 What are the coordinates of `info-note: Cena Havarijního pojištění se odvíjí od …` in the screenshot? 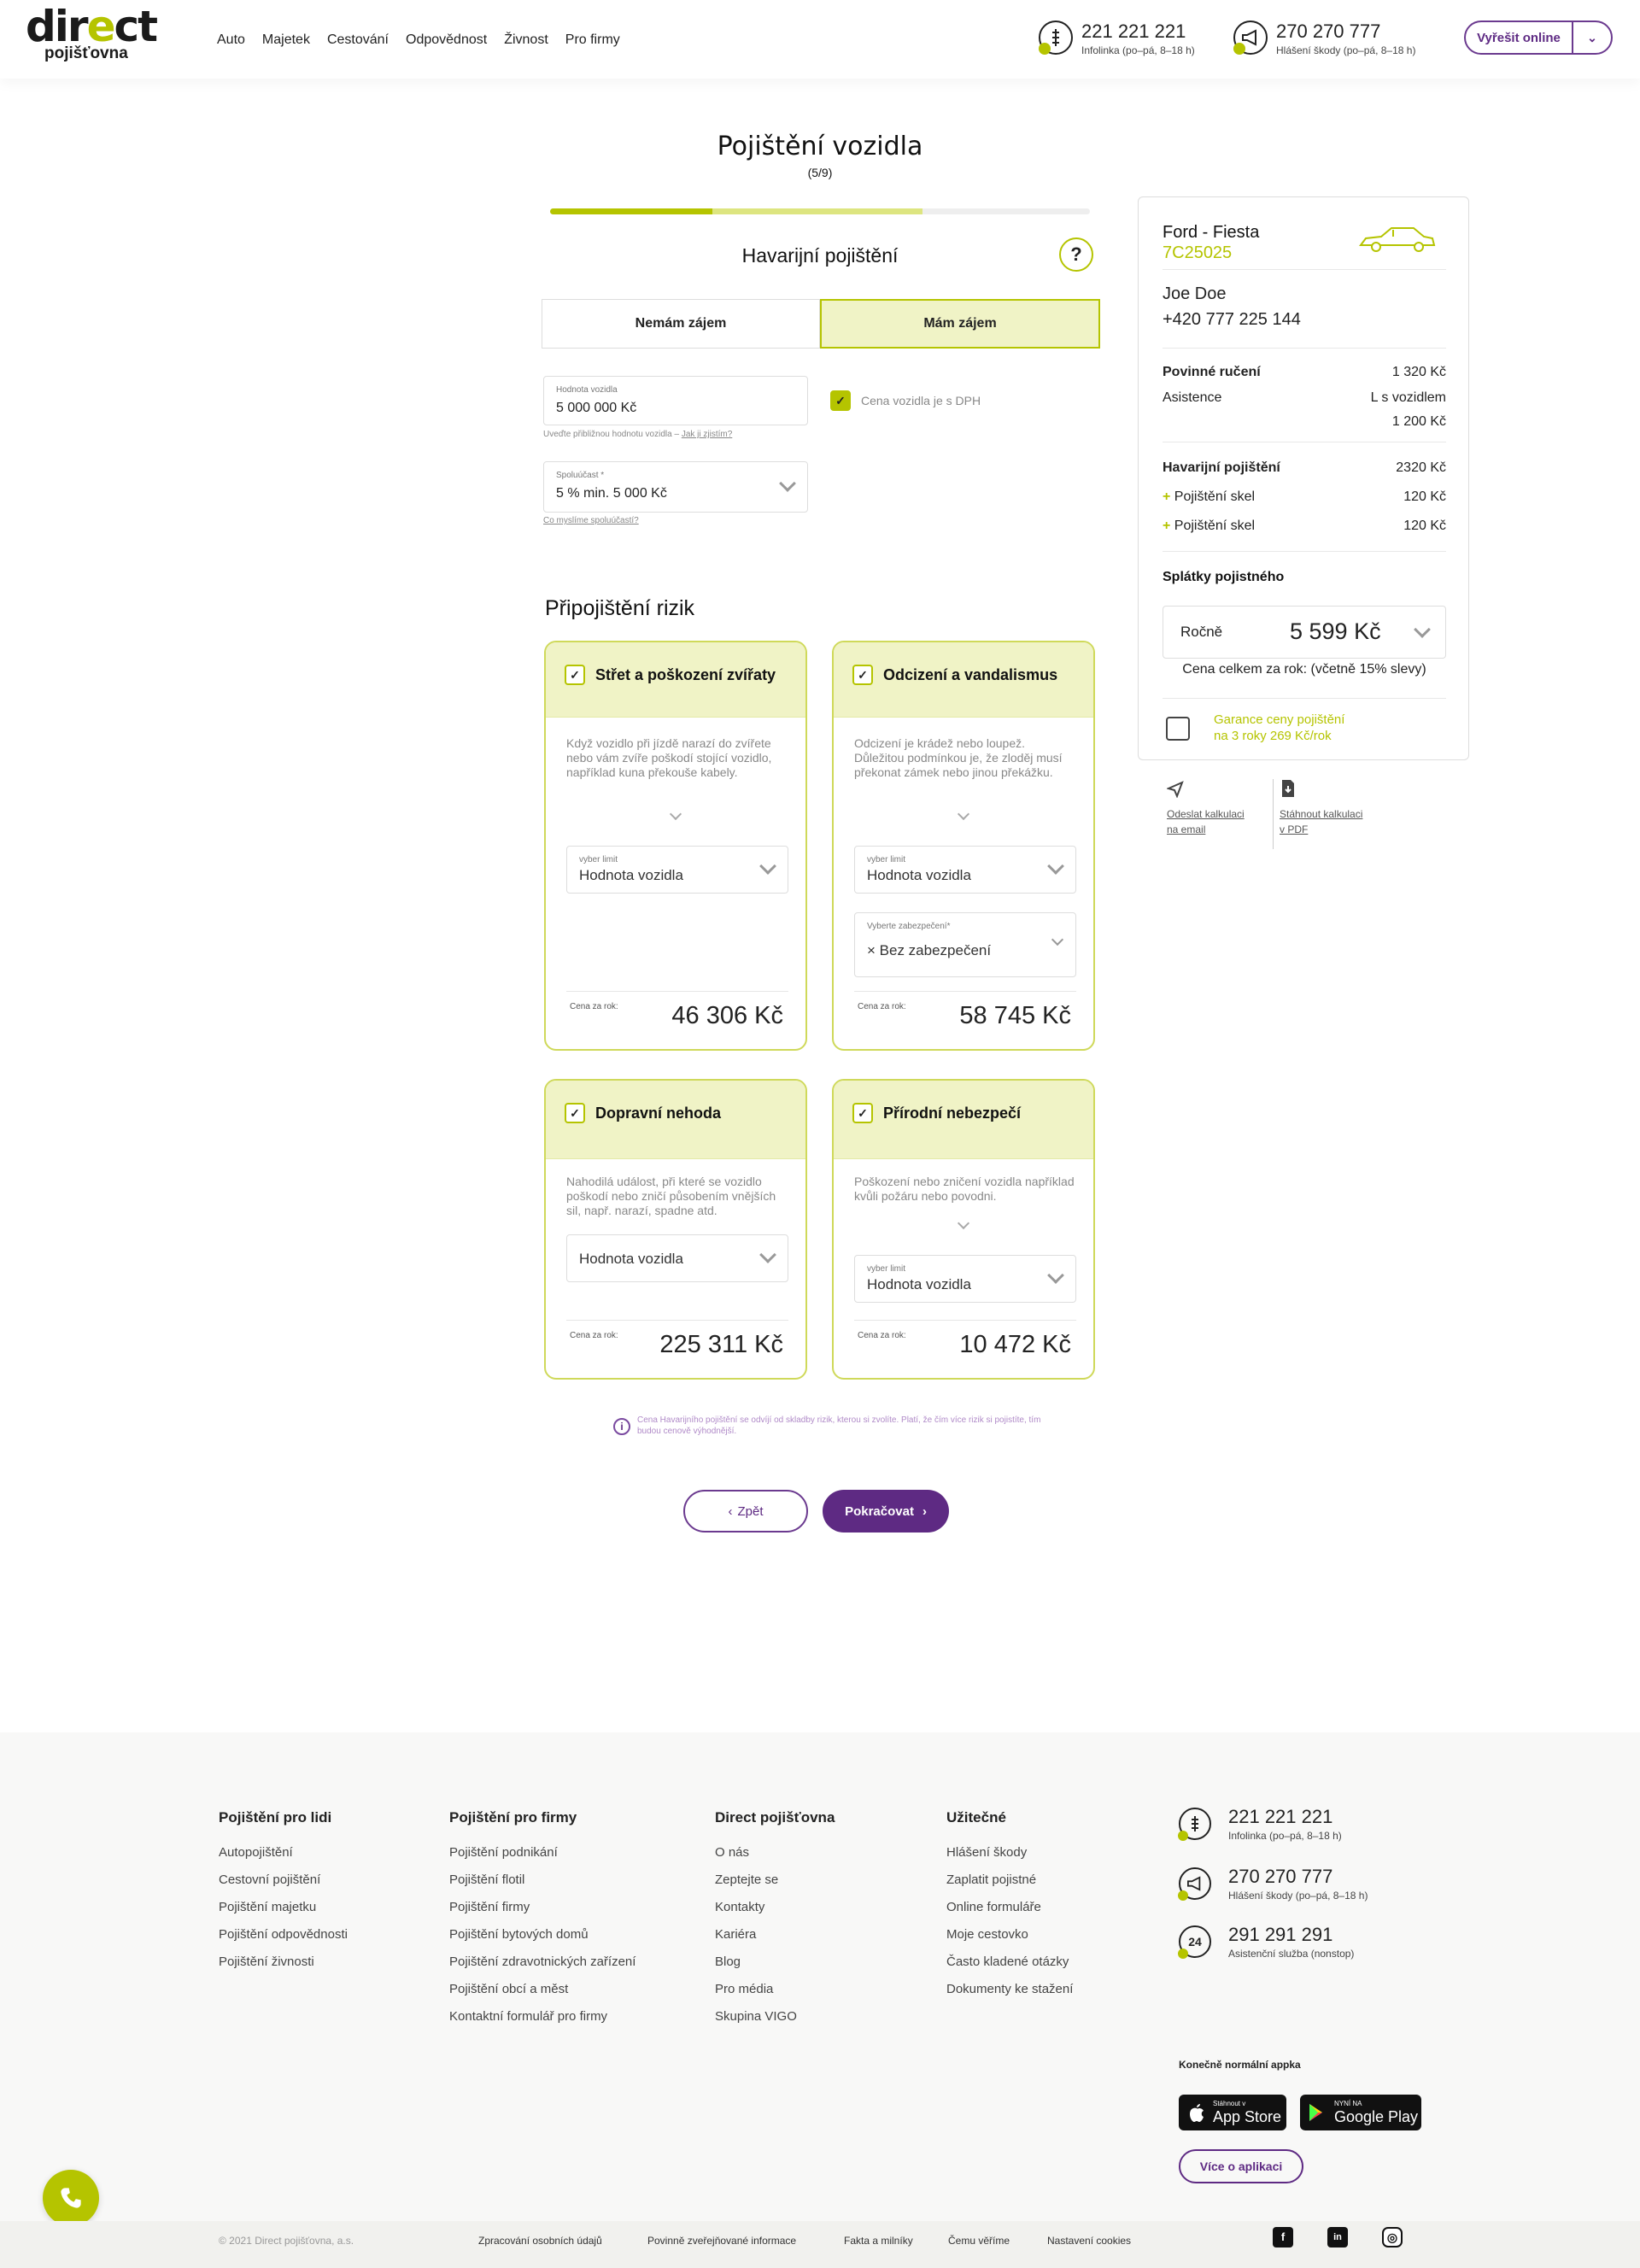 It's located at (839, 1425).